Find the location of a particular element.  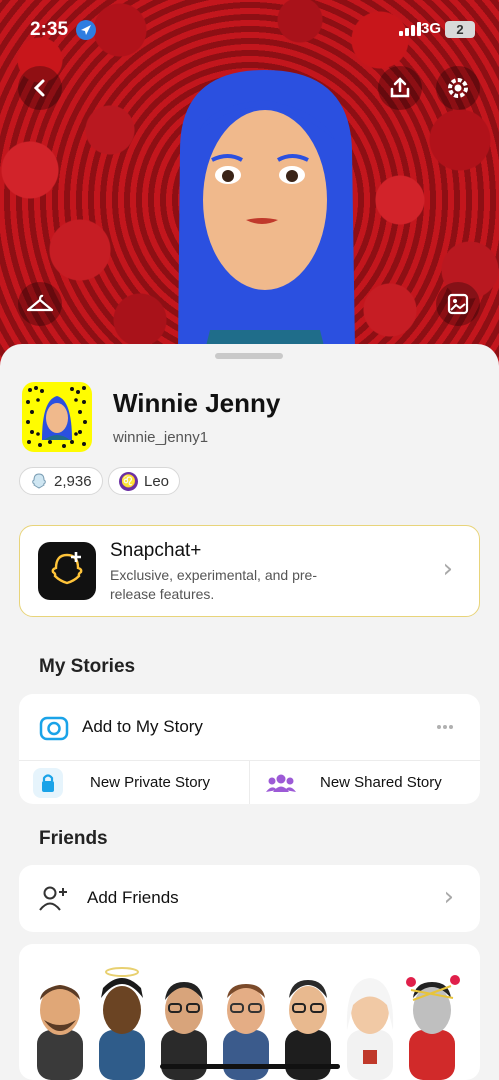

snapchat-plus-title: Snapchat+ is located at coordinates (156, 550).